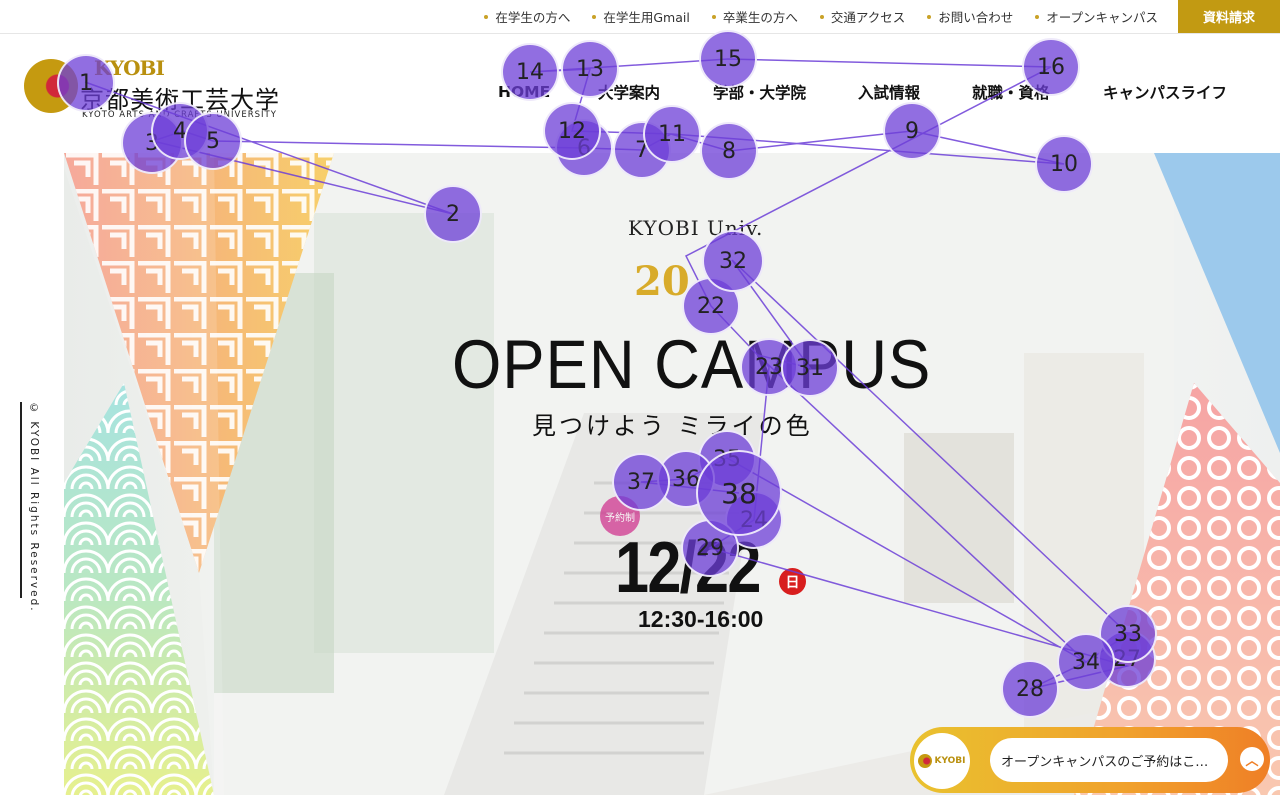  Describe the element at coordinates (1011, 92) in the screenshot. I see `nav-item-careers: 就職・資格` at that location.